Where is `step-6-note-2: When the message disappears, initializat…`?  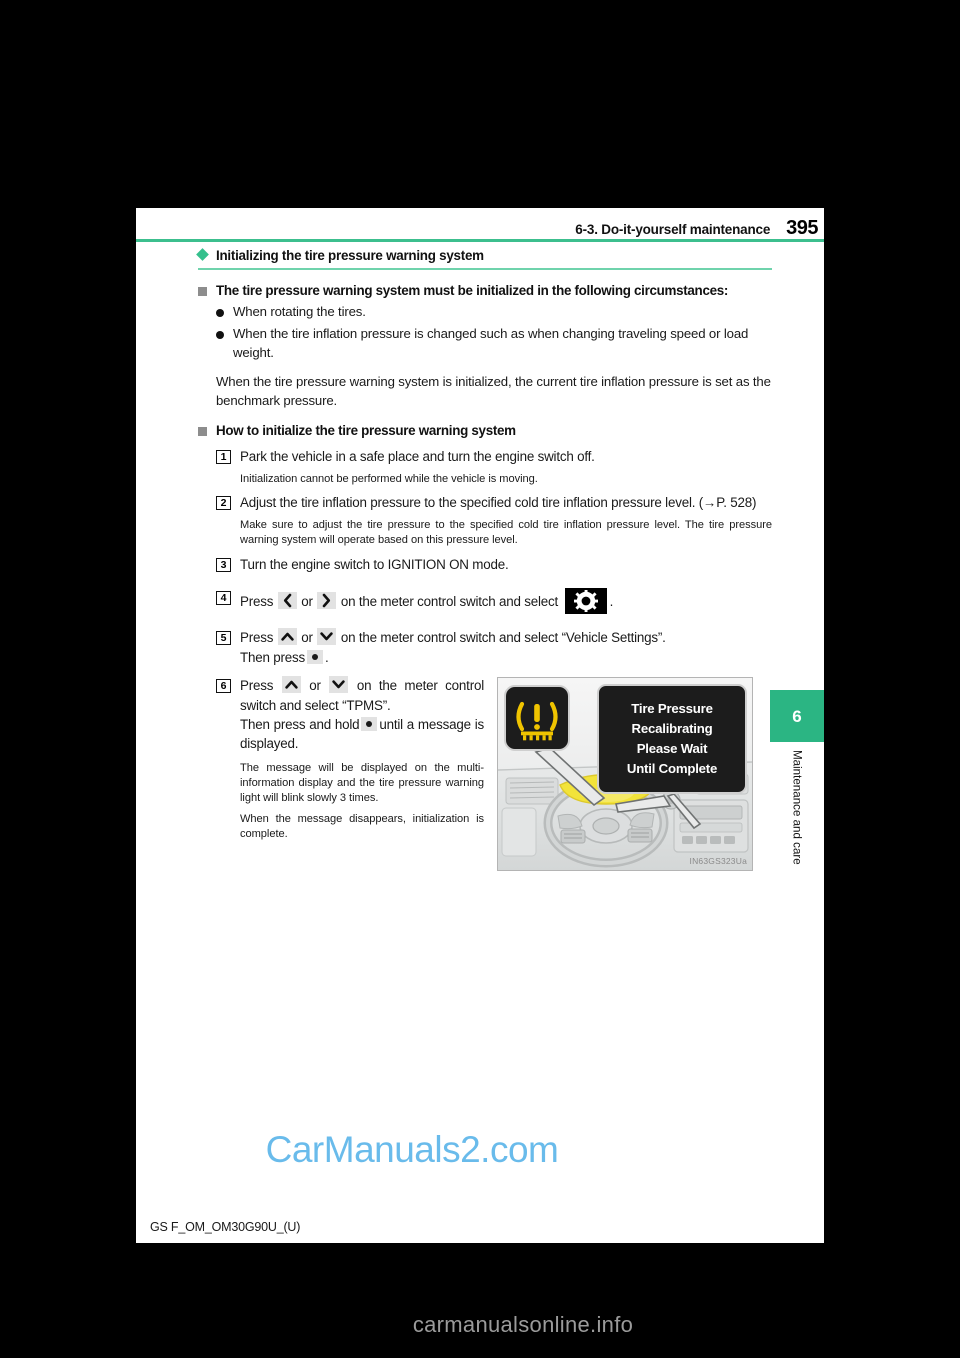 step-6-note-2: When the message disappears, initializat… is located at coordinates (362, 826).